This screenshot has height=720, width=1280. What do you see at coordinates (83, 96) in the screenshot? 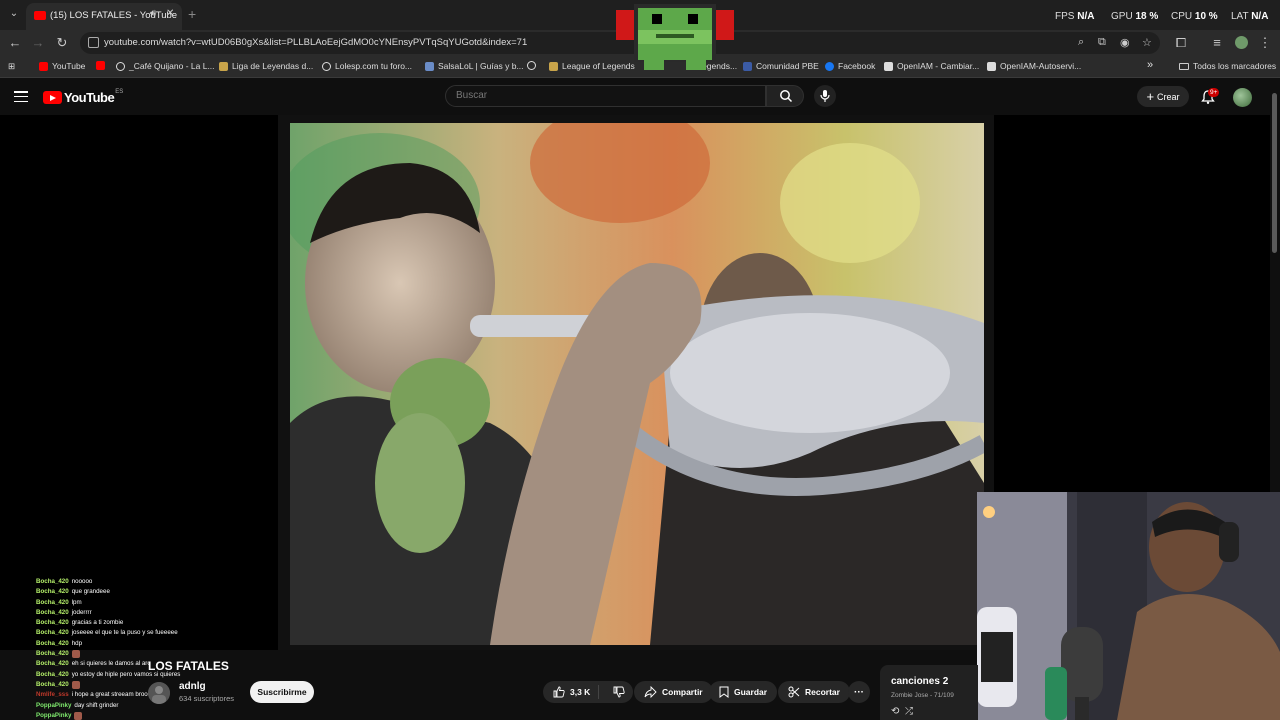
I see `youtube-logo: YouTube ES` at bounding box center [83, 96].